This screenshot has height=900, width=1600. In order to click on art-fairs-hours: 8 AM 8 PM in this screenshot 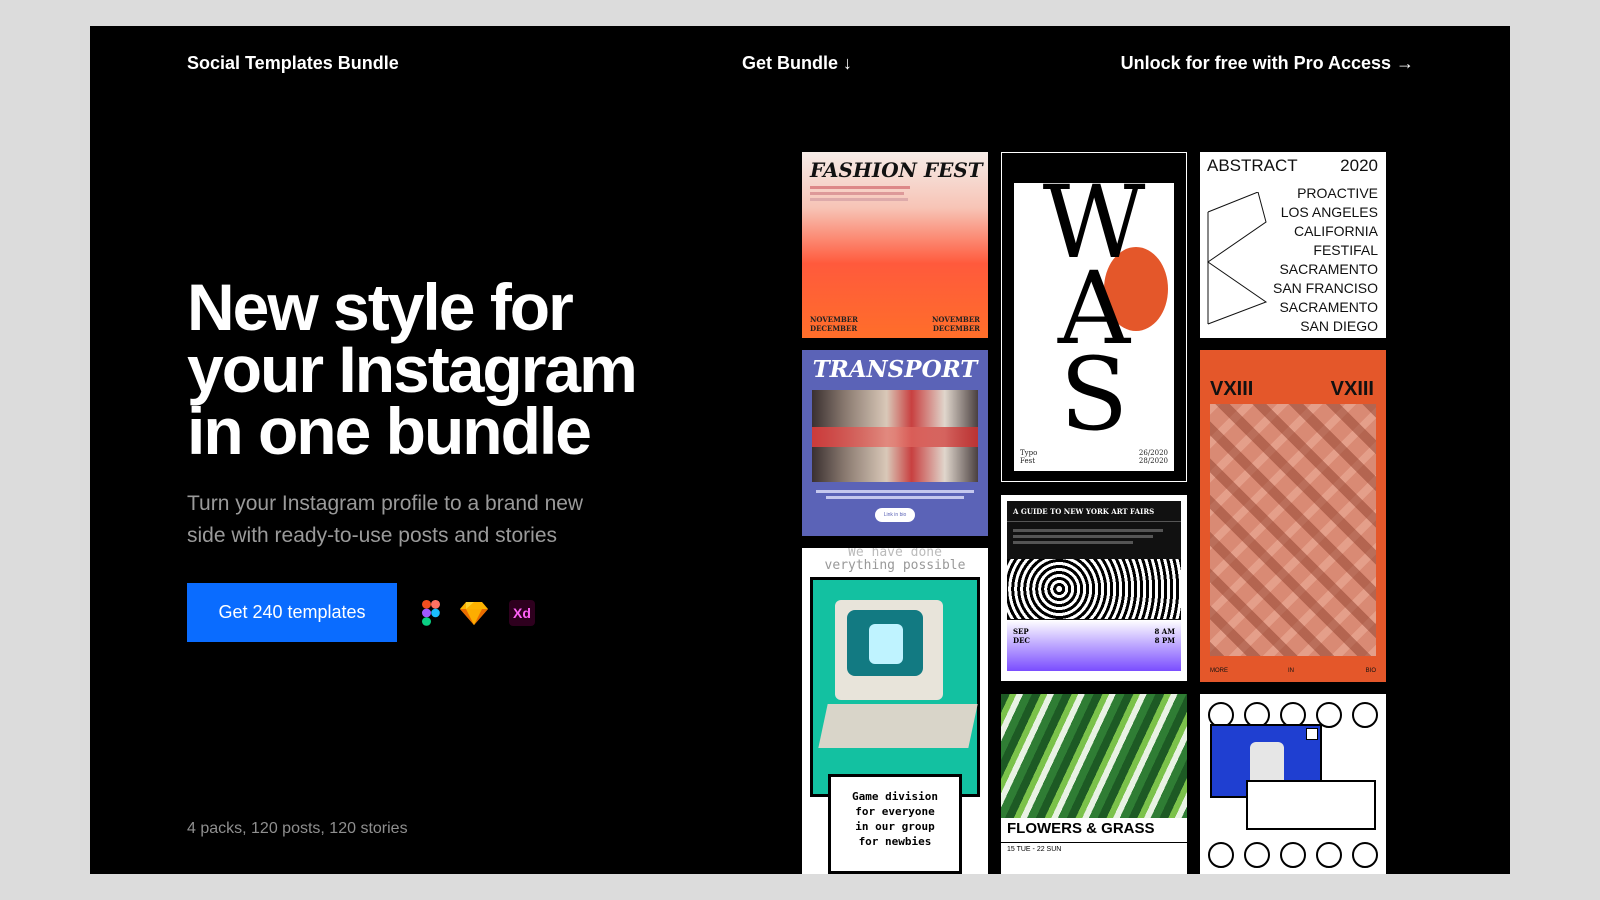, I will do `click(1165, 636)`.